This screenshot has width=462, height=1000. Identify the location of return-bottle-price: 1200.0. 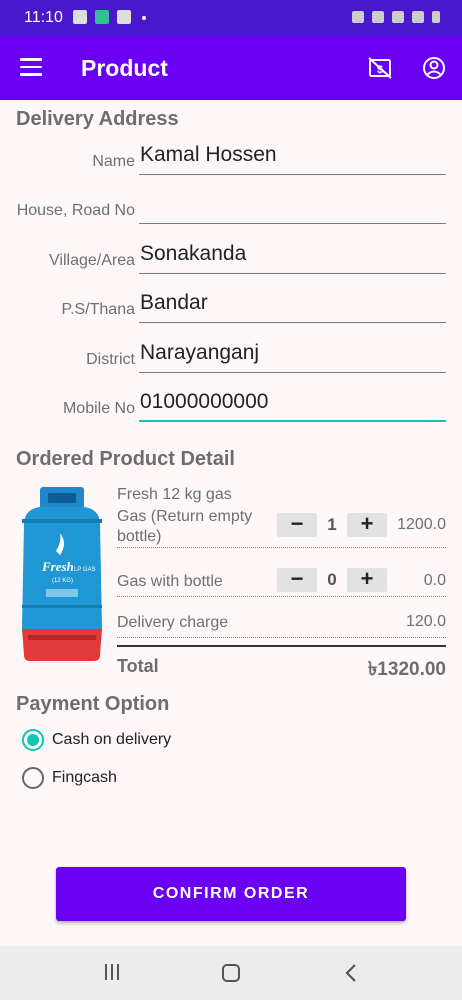
(421, 524).